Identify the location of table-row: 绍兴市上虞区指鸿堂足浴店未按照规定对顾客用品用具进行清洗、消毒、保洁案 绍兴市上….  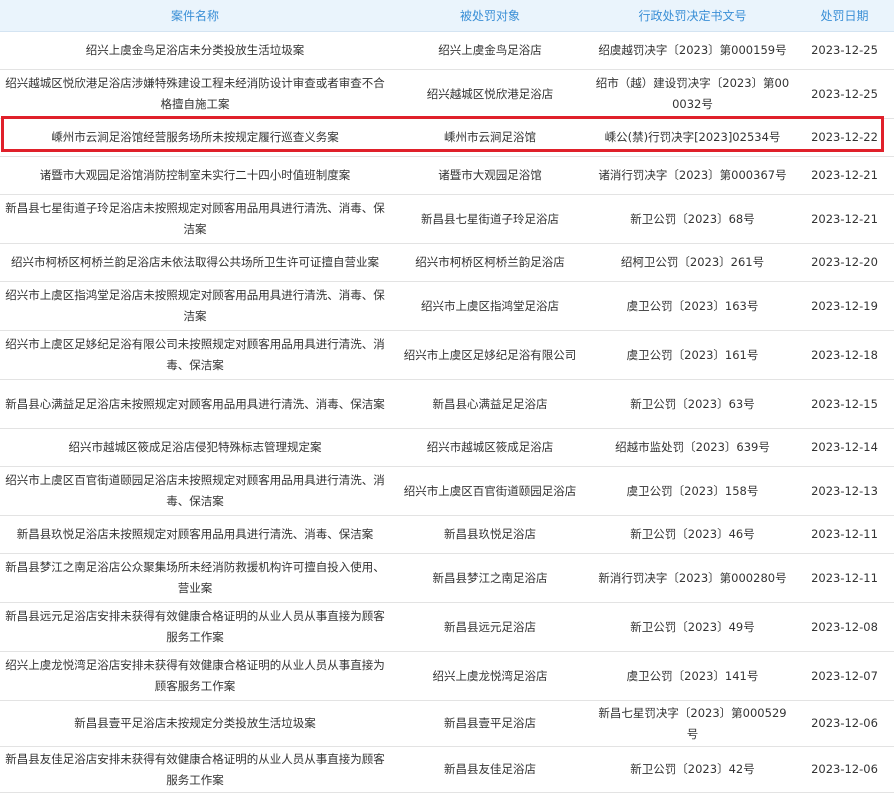
(447, 306).